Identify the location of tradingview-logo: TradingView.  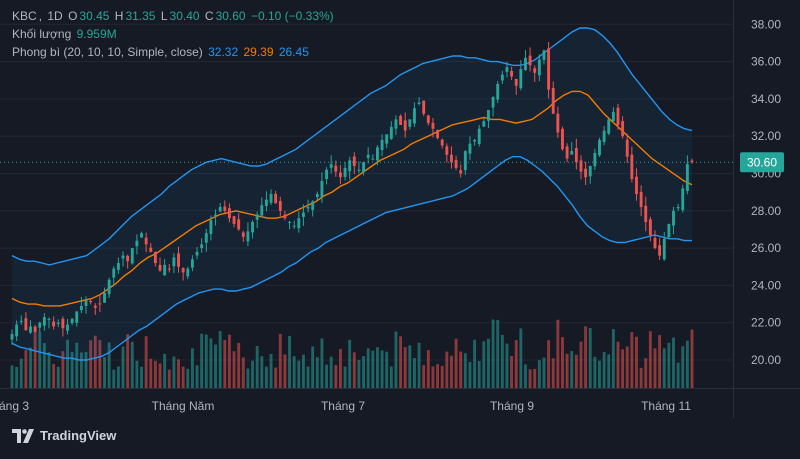
(64, 435).